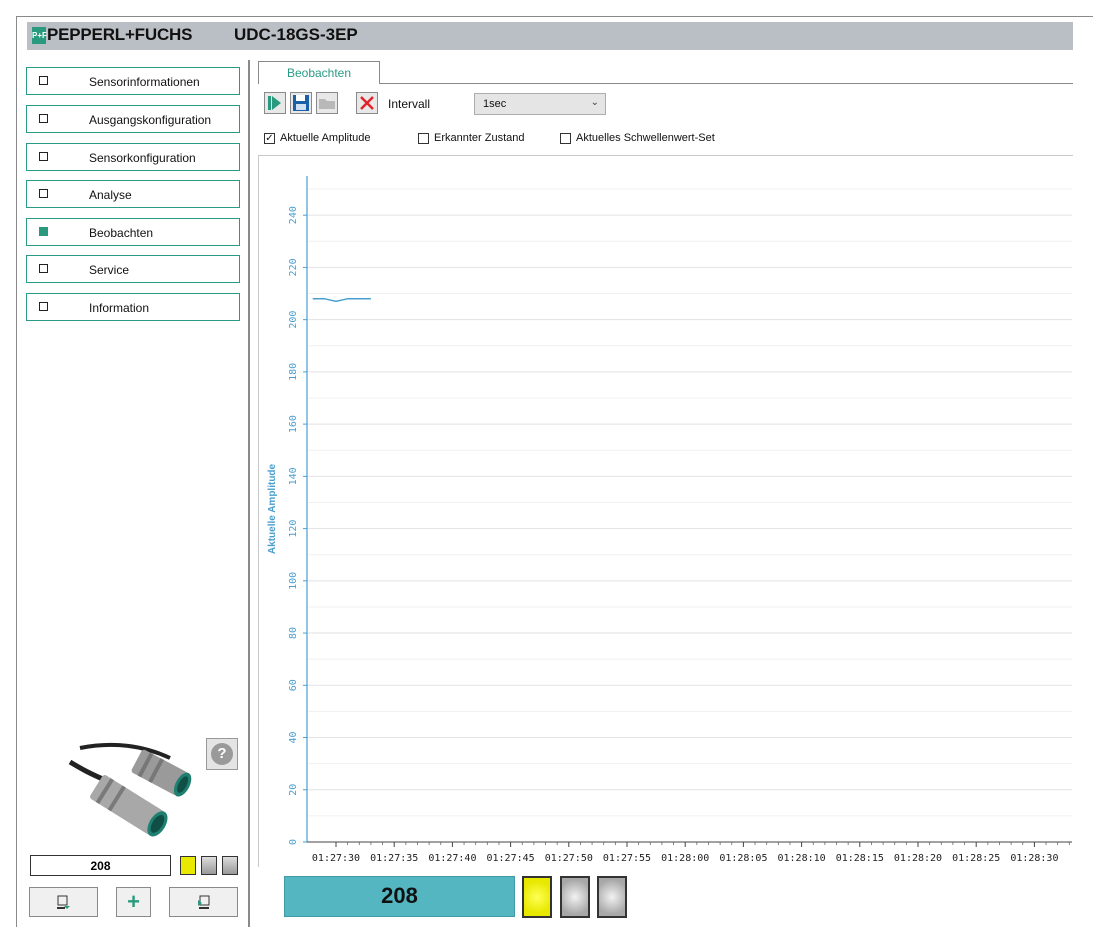  What do you see at coordinates (336, 858) in the screenshot?
I see `x-tick-label: 01:27:30` at bounding box center [336, 858].